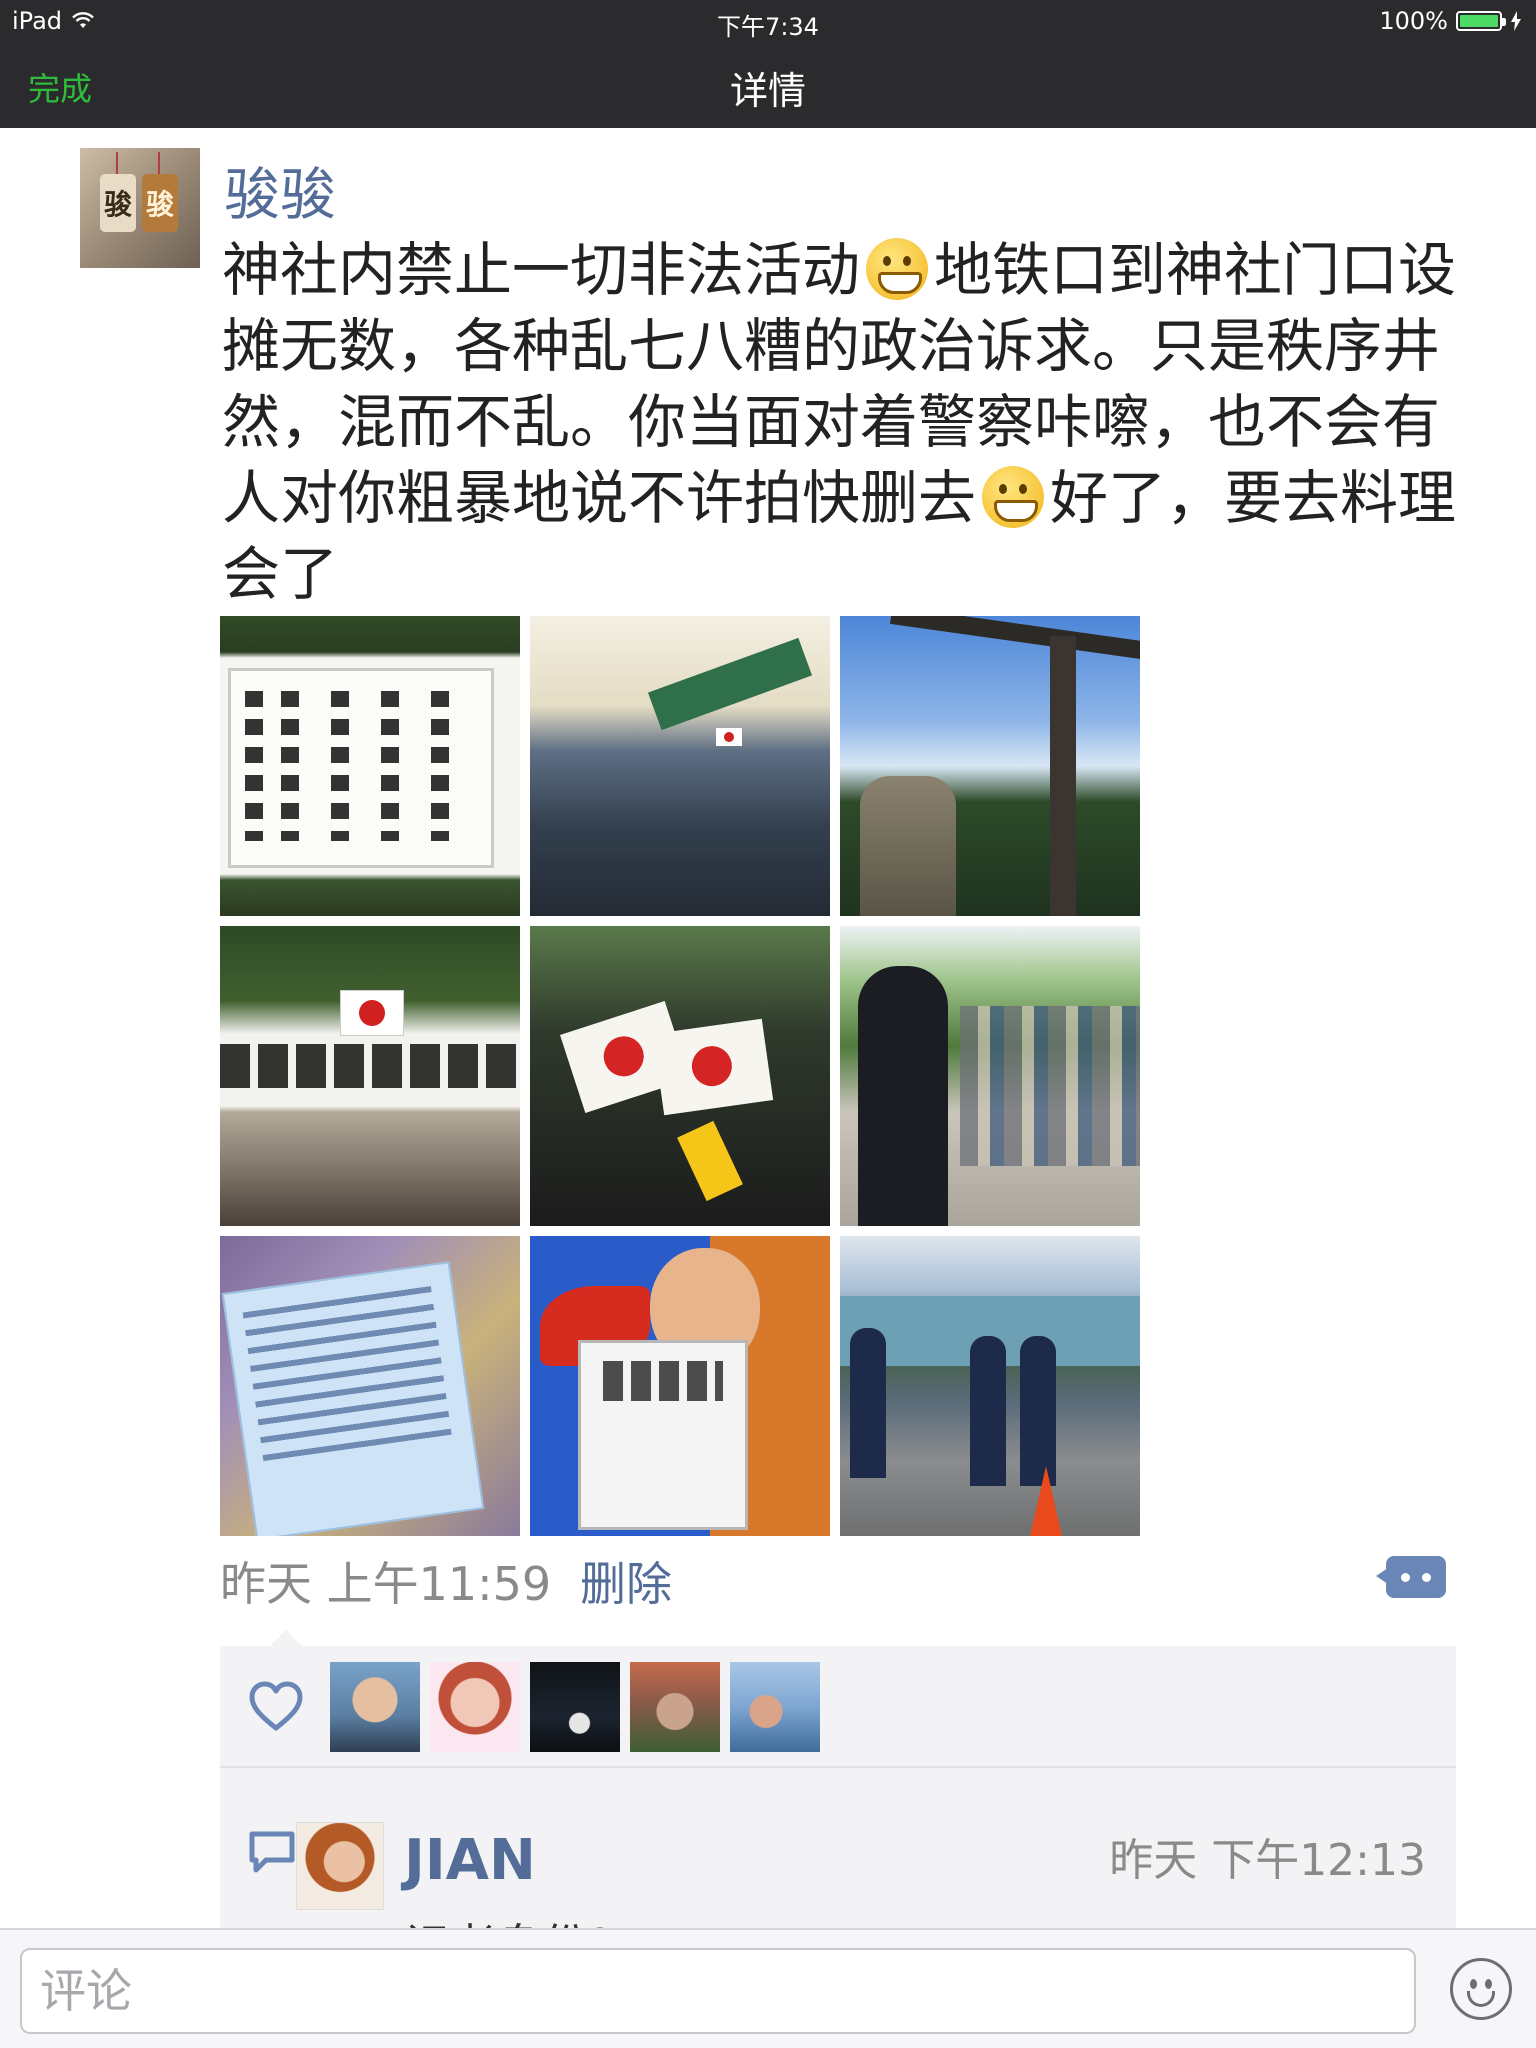 The width and height of the screenshot is (1536, 2048). Describe the element at coordinates (680, 766) in the screenshot. I see `photo-rally-under-tent` at that location.